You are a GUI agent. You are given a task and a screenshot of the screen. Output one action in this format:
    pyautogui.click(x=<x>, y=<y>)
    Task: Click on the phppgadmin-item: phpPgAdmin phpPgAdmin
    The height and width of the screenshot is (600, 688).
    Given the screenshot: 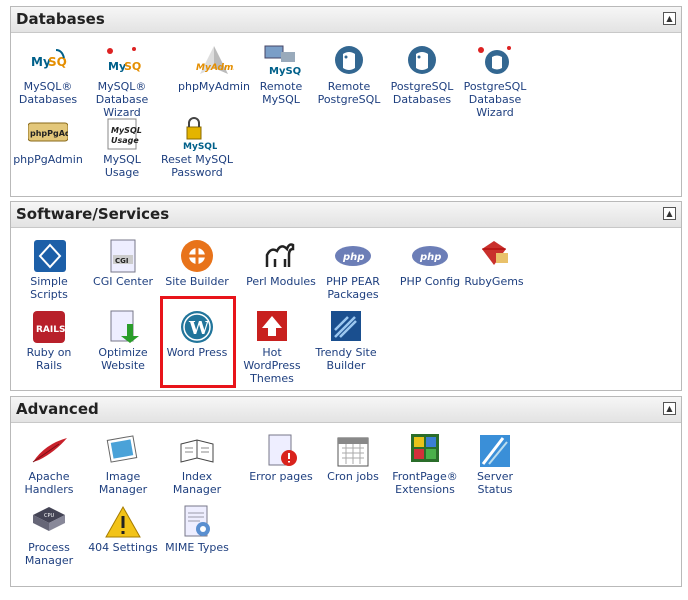 What is the action you would take?
    pyautogui.click(x=48, y=141)
    